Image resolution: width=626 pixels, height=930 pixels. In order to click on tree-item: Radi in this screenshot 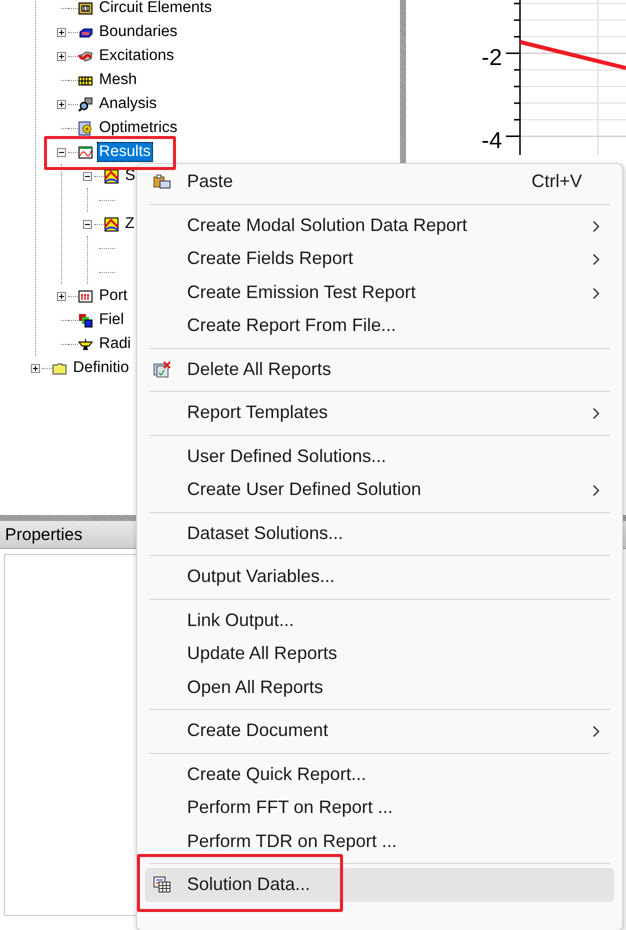, I will do `click(115, 344)`.